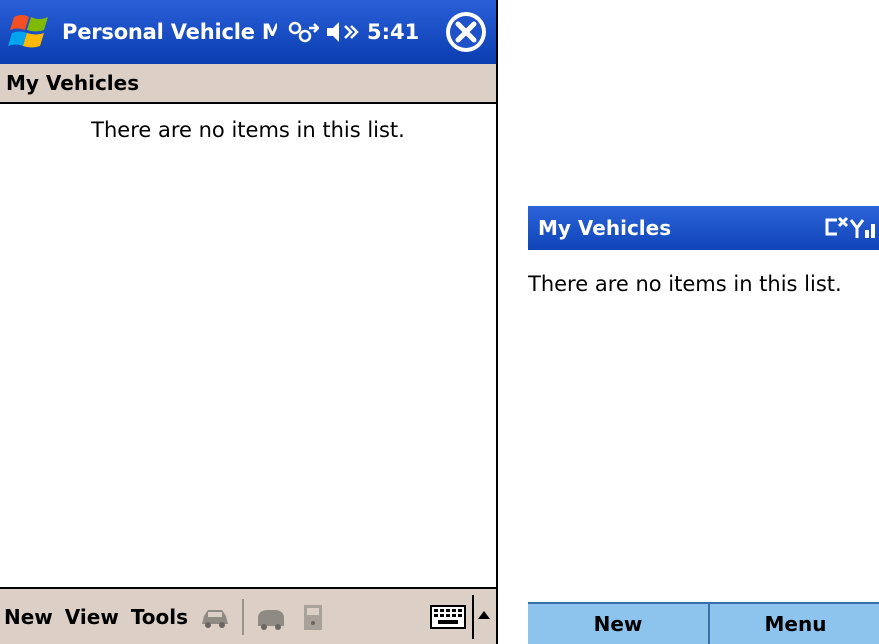 This screenshot has height=644, width=879. Describe the element at coordinates (248, 84) in the screenshot. I see `page-title: My Vehicles` at that location.